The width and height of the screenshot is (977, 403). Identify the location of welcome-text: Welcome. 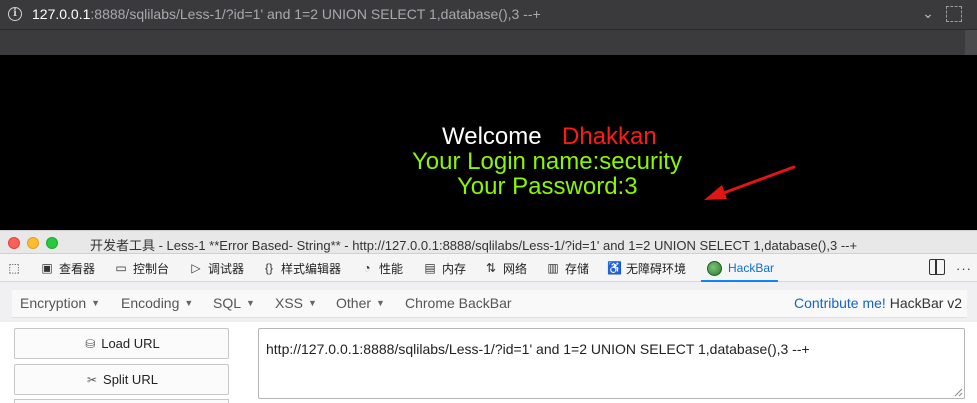
(492, 136).